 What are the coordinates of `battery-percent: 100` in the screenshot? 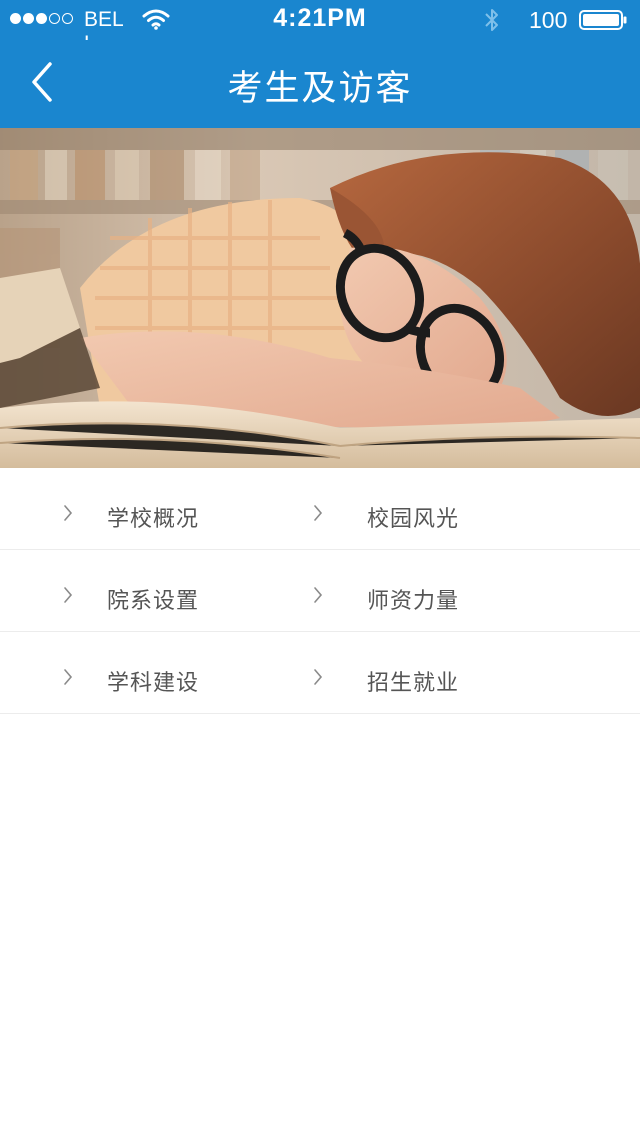 It's located at (548, 20).